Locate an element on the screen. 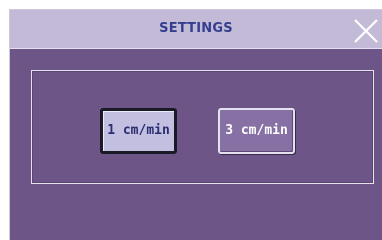  speed-option-1cm-button: 1 cm/min is located at coordinates (138, 131).